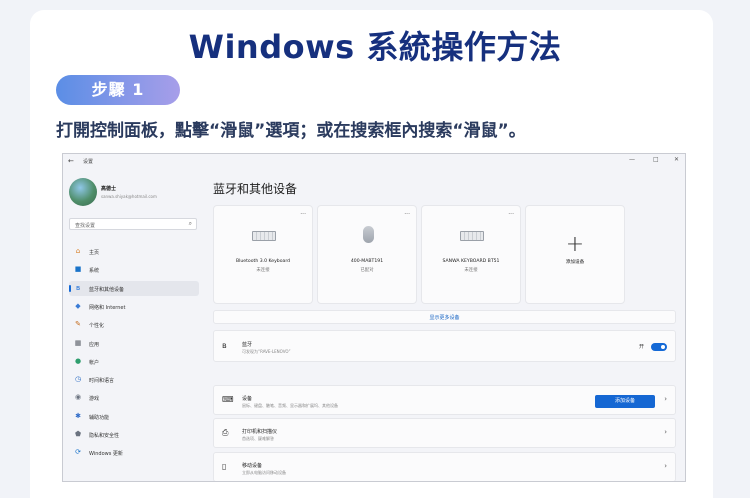  I want to click on sidebar-item-label: 蓝牙和其他设备, so click(107, 289).